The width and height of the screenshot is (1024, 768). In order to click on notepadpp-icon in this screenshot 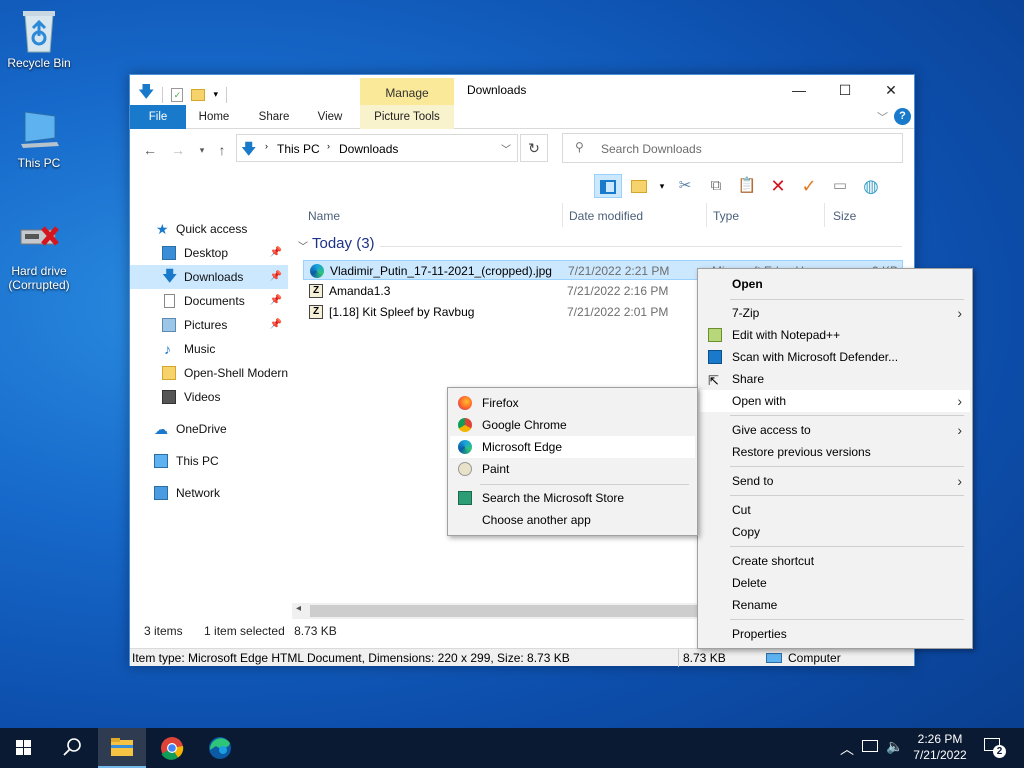, I will do `click(715, 335)`.